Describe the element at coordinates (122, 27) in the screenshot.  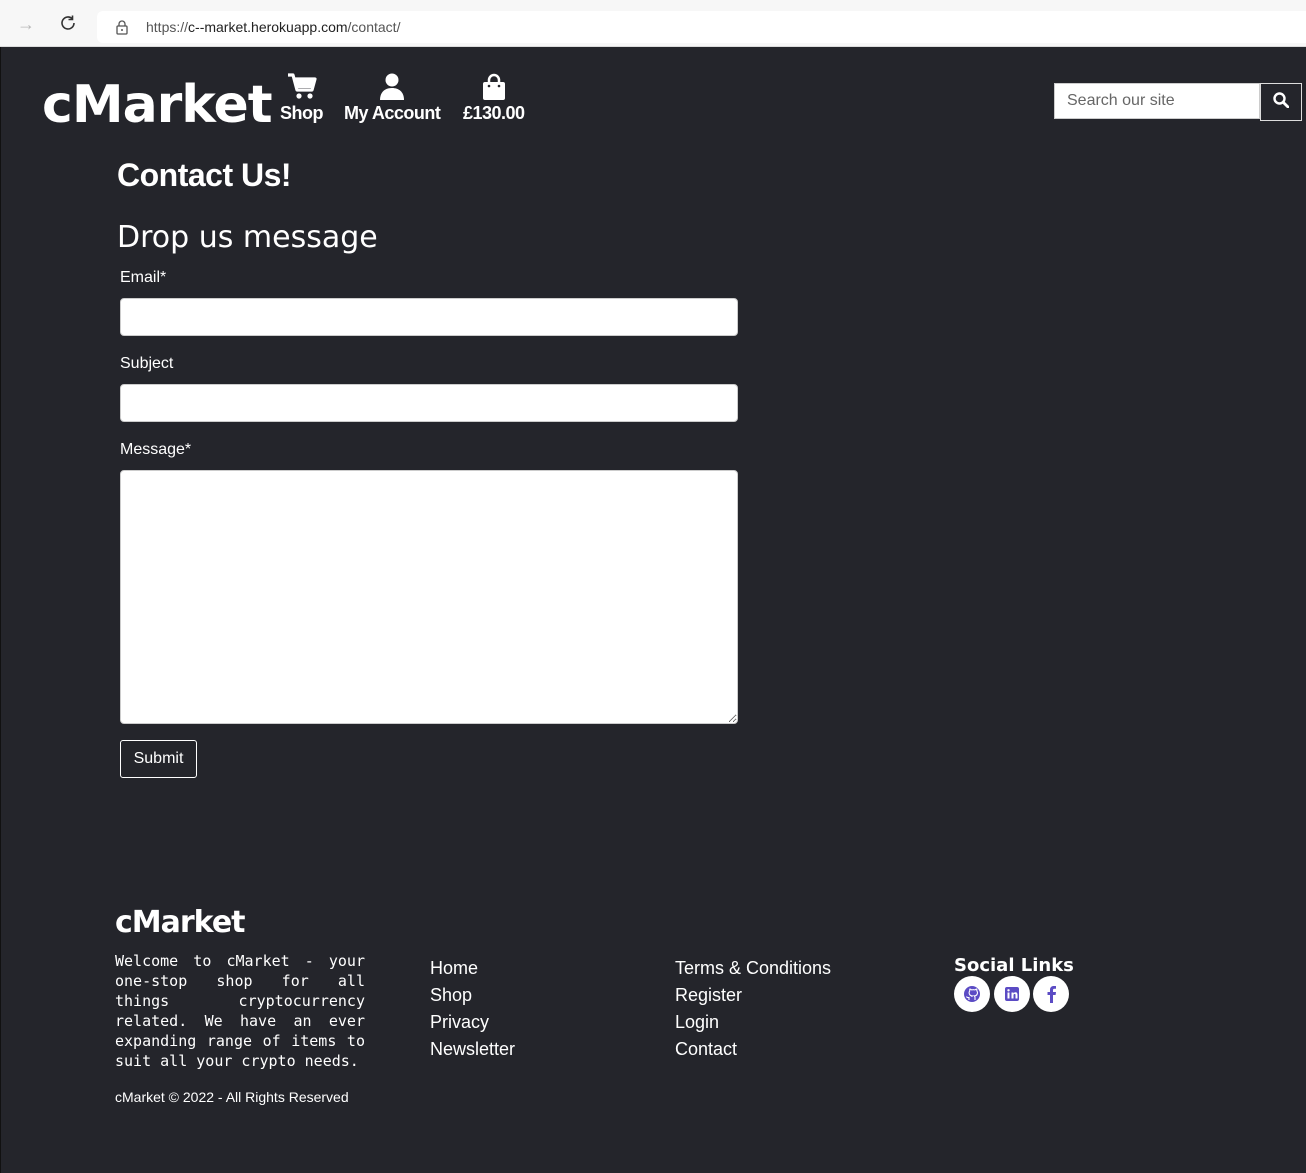
I see `lock-icon` at that location.